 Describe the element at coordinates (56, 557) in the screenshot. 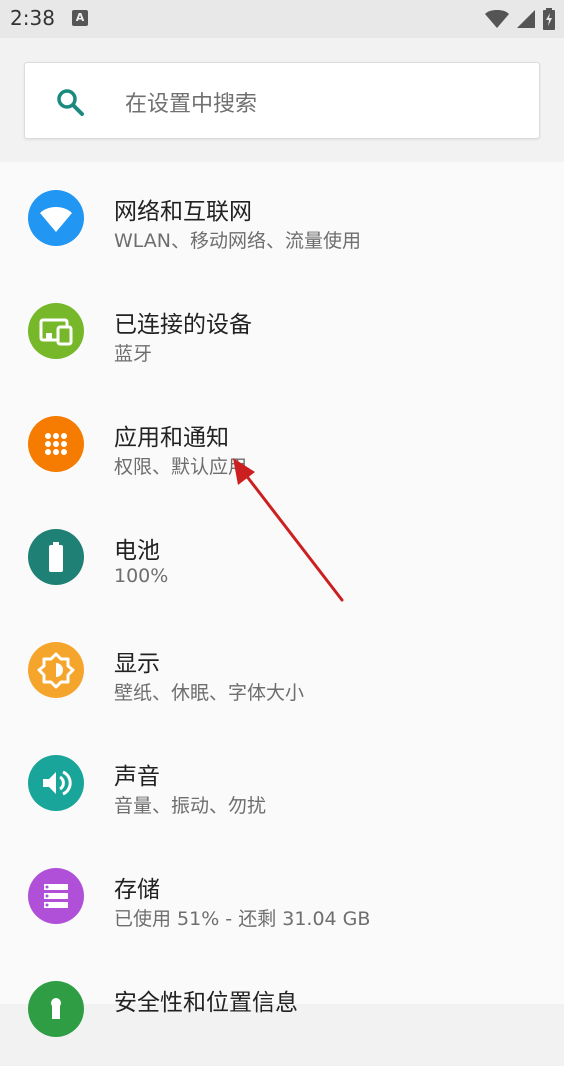

I see `battery-icon` at that location.